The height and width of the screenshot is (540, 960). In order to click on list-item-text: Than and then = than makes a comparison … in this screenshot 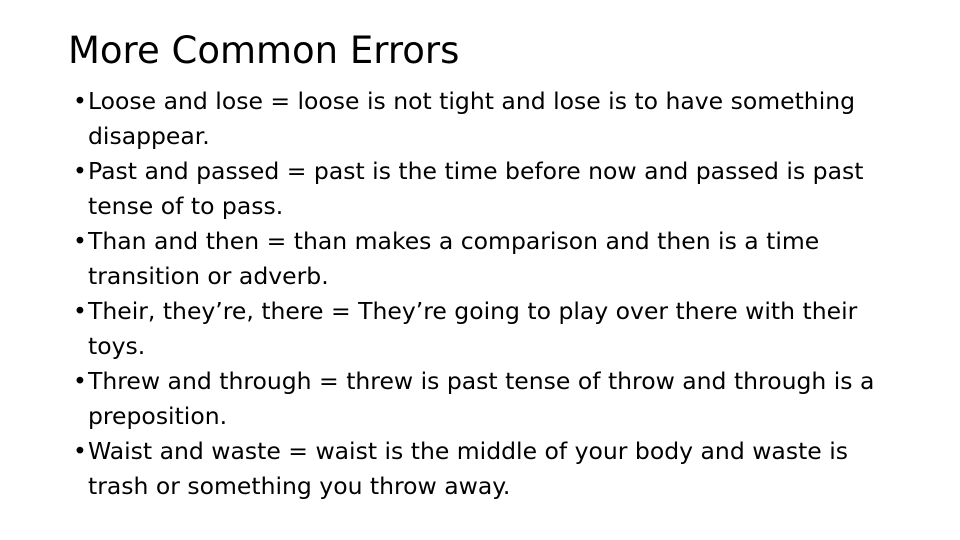, I will do `click(454, 258)`.